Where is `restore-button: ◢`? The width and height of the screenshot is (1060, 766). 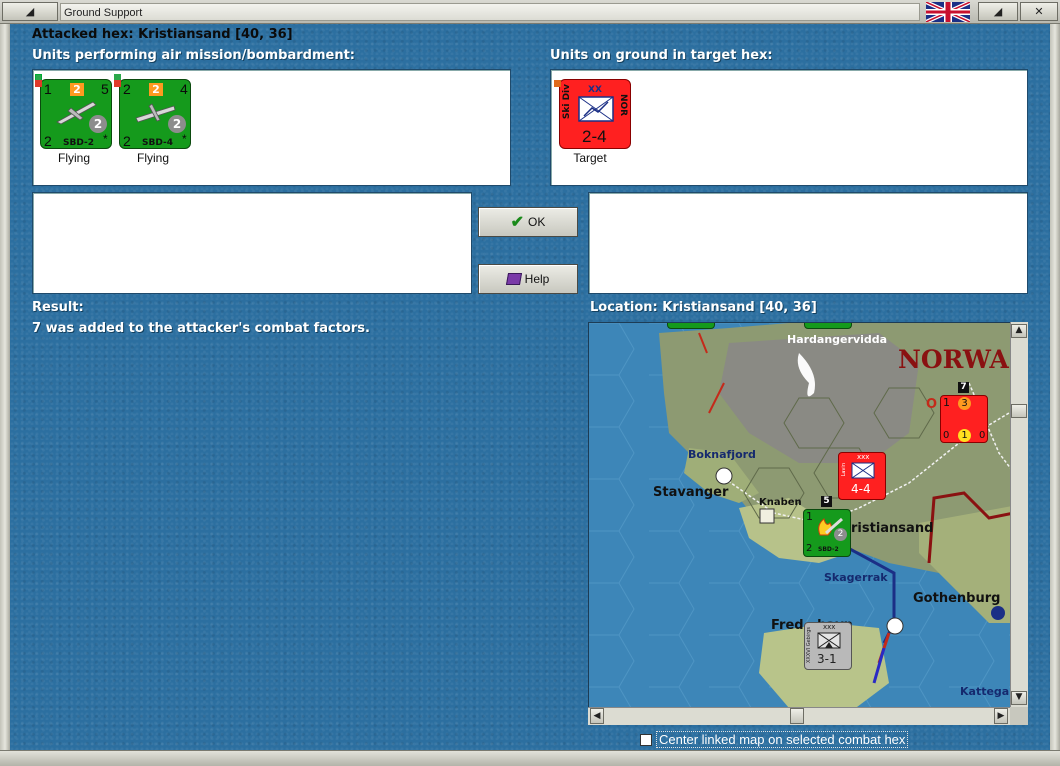
restore-button: ◢ is located at coordinates (998, 11).